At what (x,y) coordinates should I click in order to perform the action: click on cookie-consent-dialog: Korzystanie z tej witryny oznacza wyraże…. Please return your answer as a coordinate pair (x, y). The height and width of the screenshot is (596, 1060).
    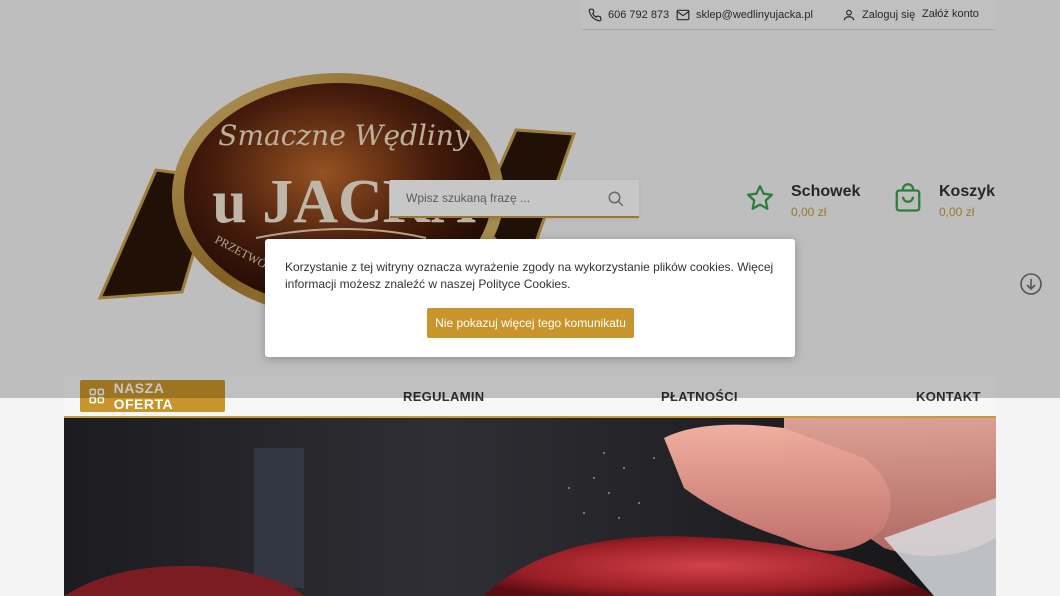
    Looking at the image, I should click on (530, 298).